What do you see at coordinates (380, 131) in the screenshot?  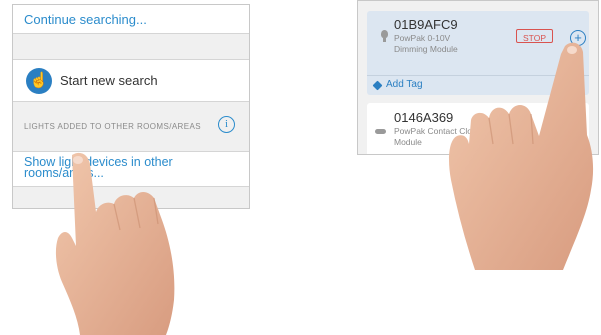 I see `toggle-icon` at bounding box center [380, 131].